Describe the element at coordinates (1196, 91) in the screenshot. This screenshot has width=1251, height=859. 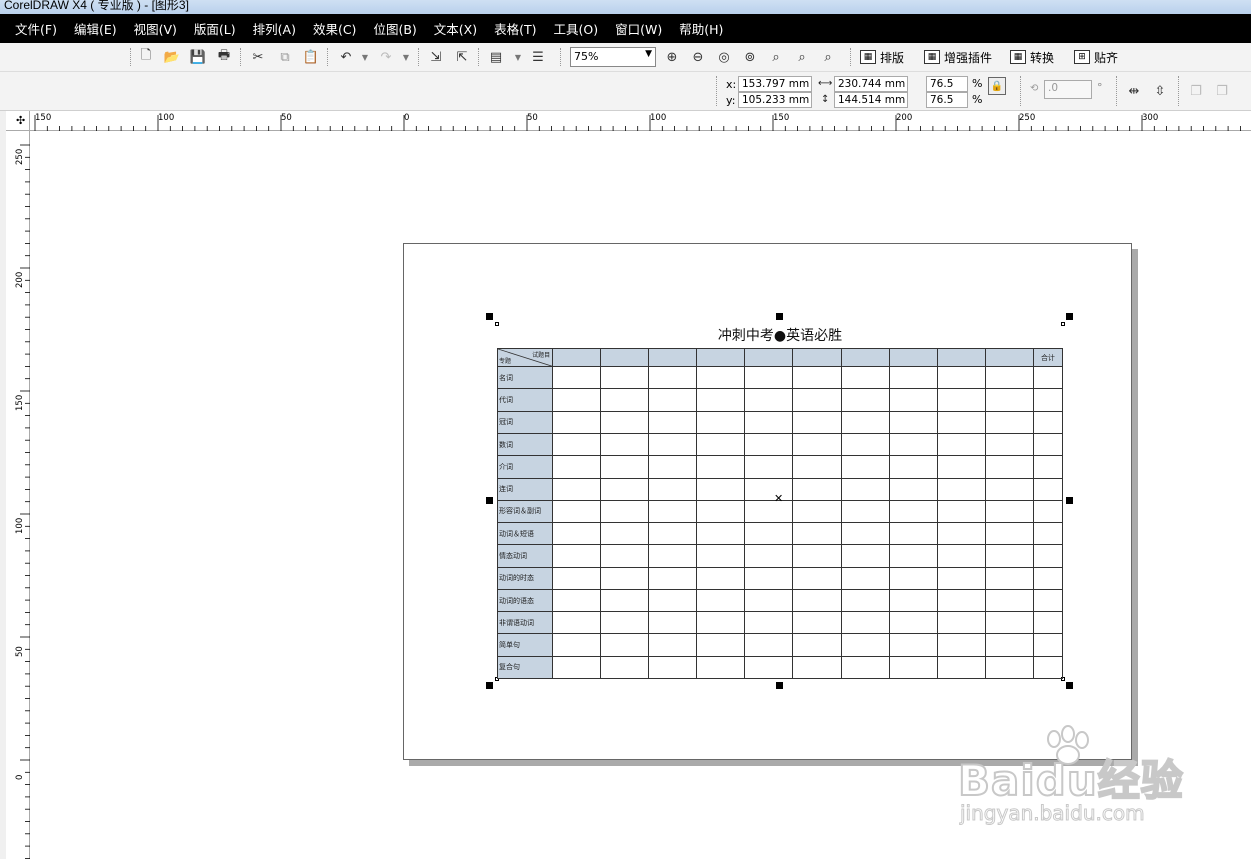
I see `group-icon: ❐` at that location.